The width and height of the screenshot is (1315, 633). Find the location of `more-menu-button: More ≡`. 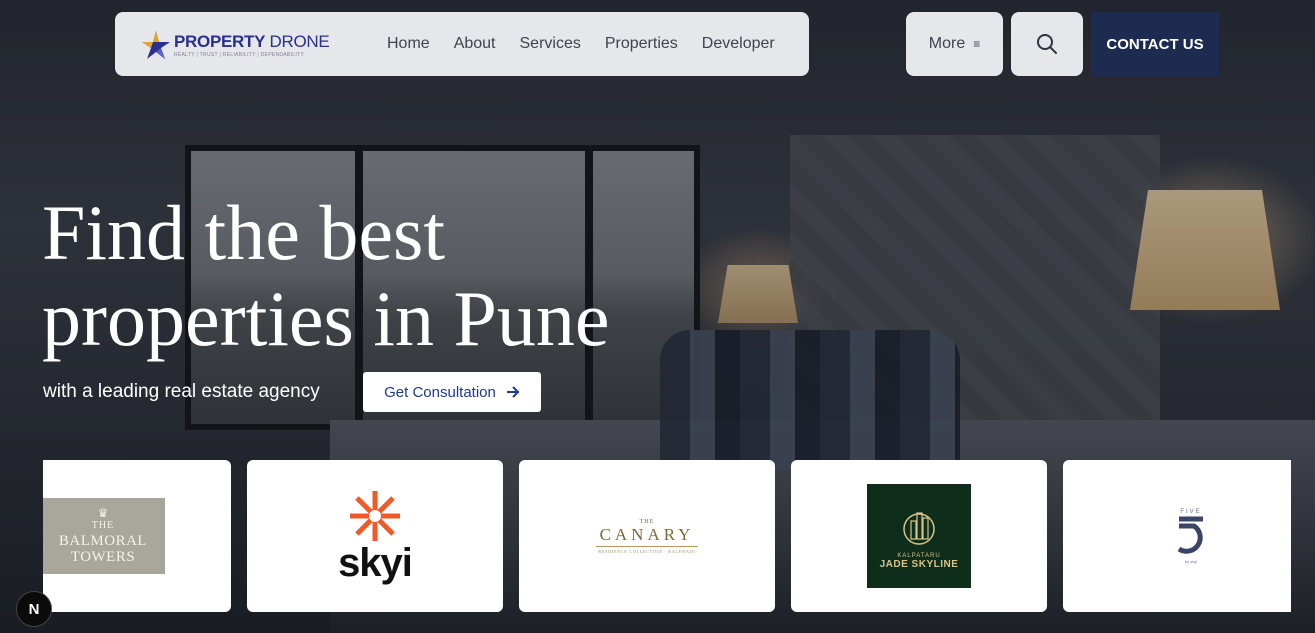

more-menu-button: More ≡ is located at coordinates (954, 44).